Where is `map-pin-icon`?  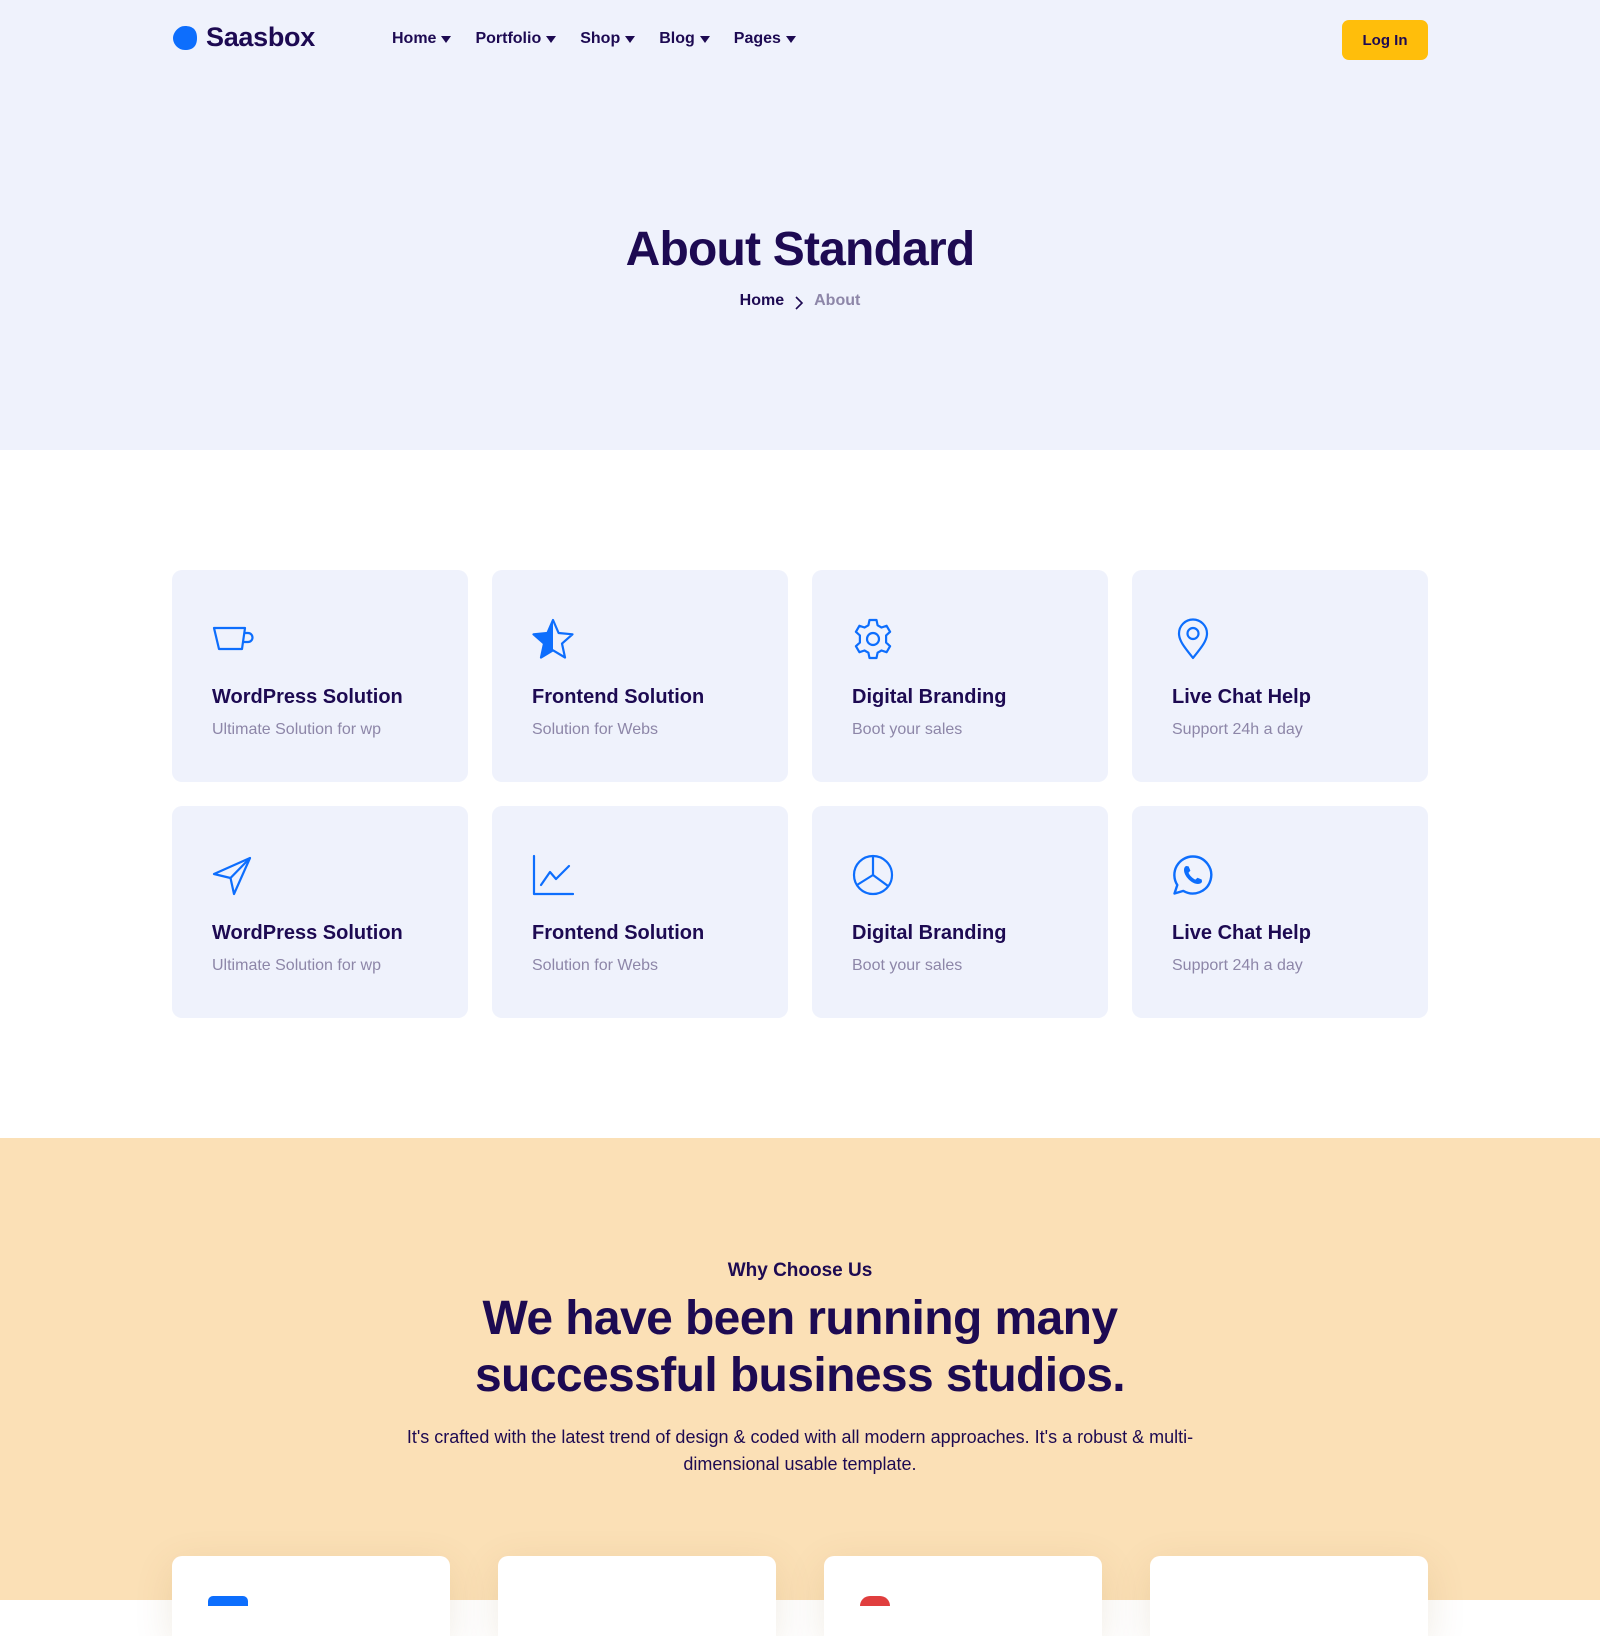 map-pin-icon is located at coordinates (1193, 639).